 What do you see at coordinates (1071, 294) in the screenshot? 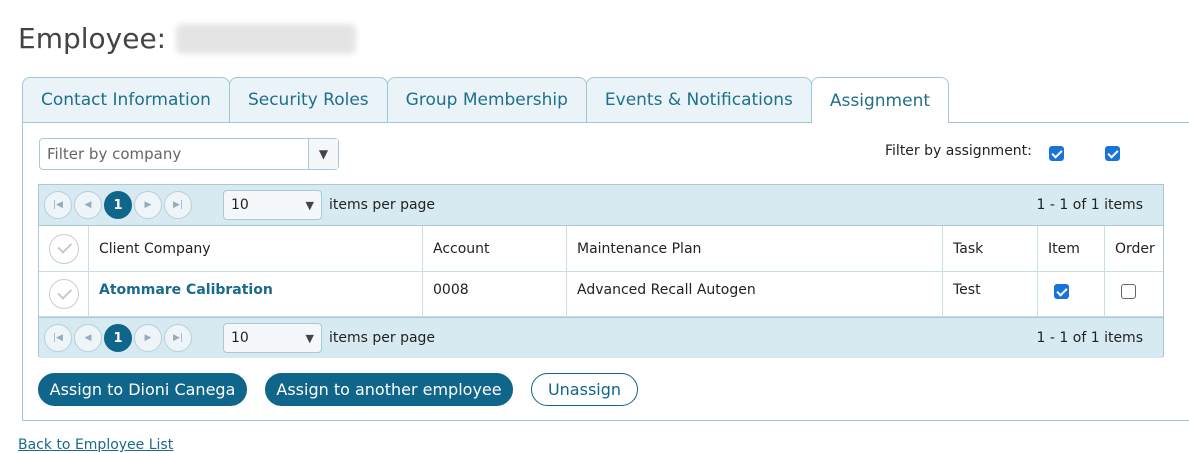
I see `item-cell` at bounding box center [1071, 294].